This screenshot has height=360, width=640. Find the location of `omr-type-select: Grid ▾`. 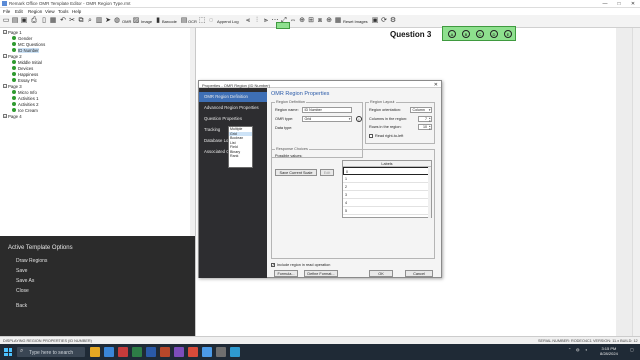

omr-type-select: Grid ▾ is located at coordinates (327, 119).